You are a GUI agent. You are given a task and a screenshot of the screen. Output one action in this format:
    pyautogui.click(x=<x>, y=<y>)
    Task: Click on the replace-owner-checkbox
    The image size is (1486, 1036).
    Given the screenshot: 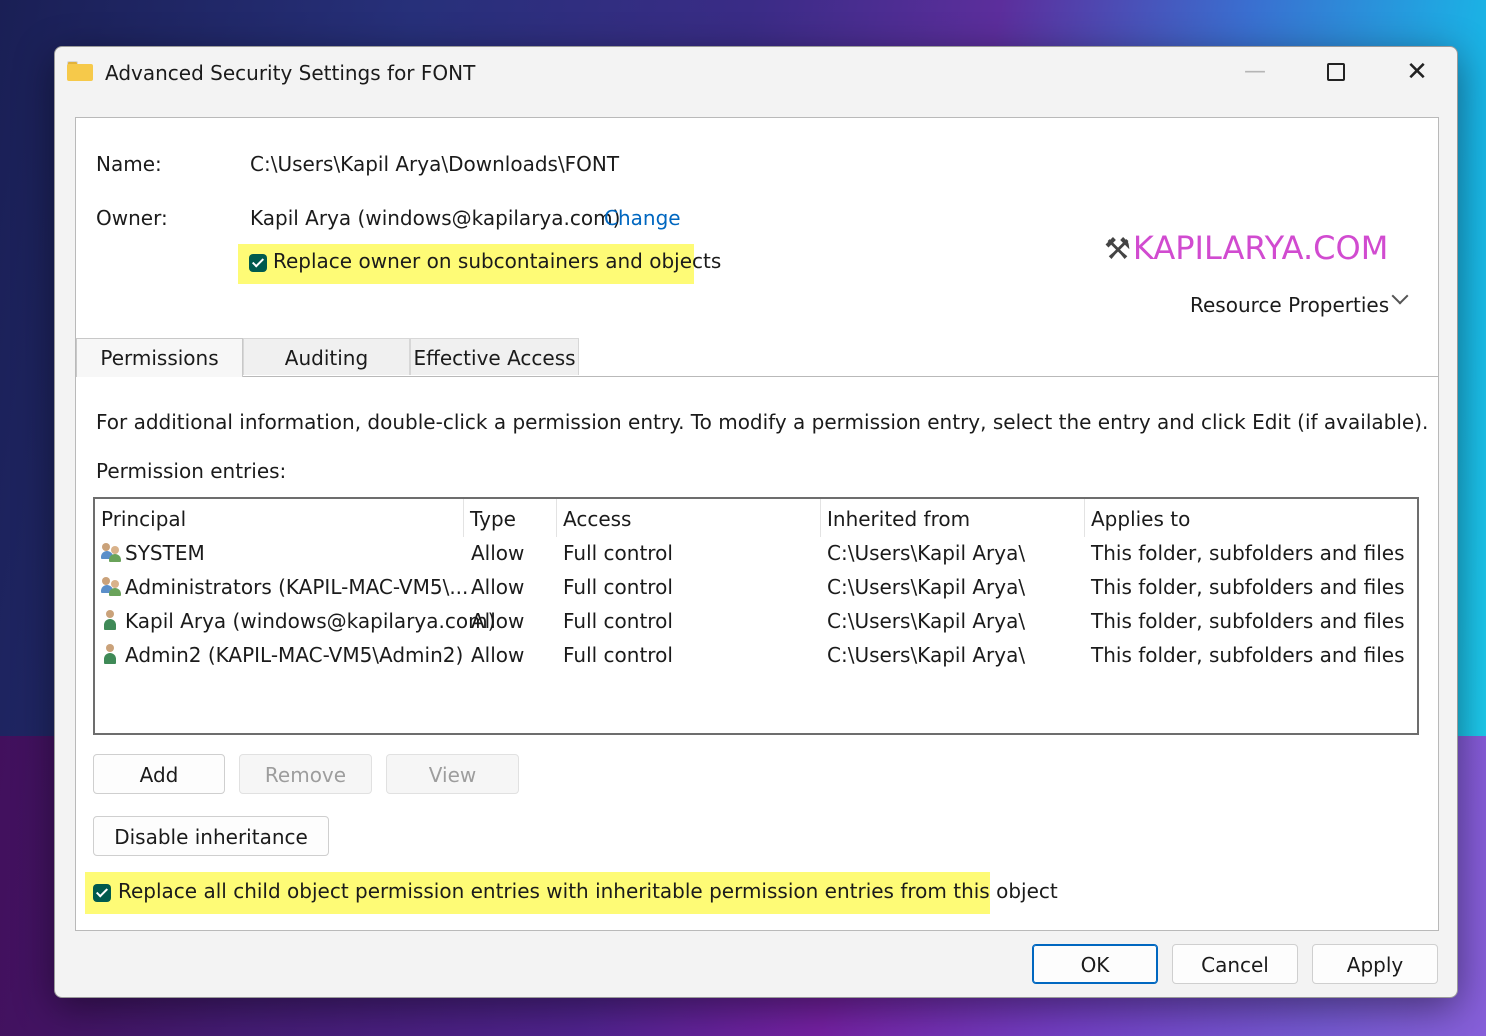 What is the action you would take?
    pyautogui.click(x=258, y=263)
    